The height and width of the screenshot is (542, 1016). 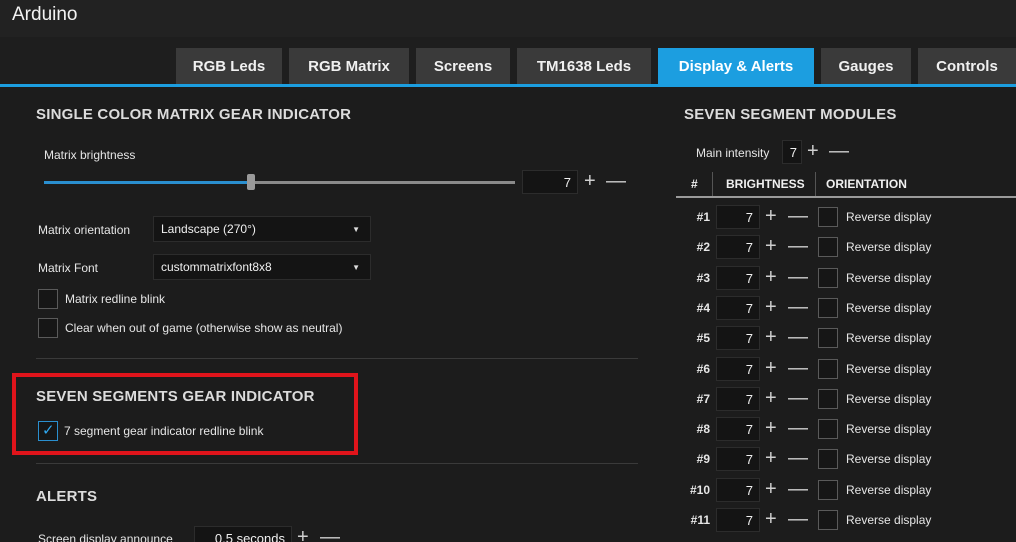 I want to click on module-row-number: #10, so click(x=699, y=490).